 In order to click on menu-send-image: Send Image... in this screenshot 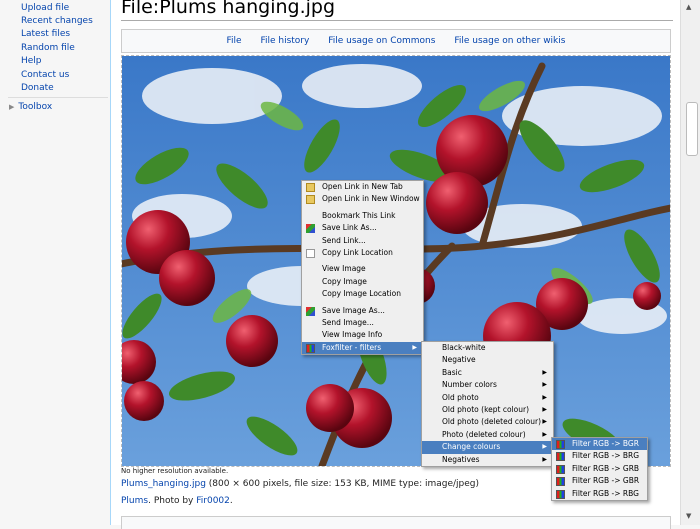, I will do `click(362, 323)`.